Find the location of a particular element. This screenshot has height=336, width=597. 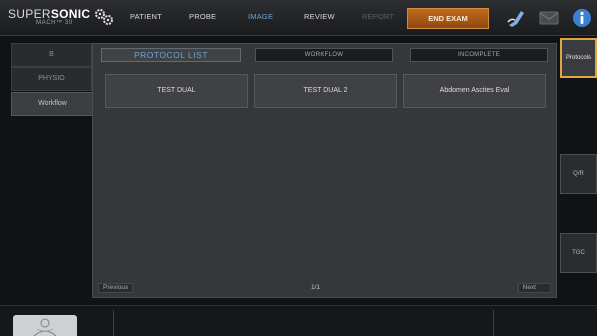

tab-physio: PHYSIO is located at coordinates (51, 79).